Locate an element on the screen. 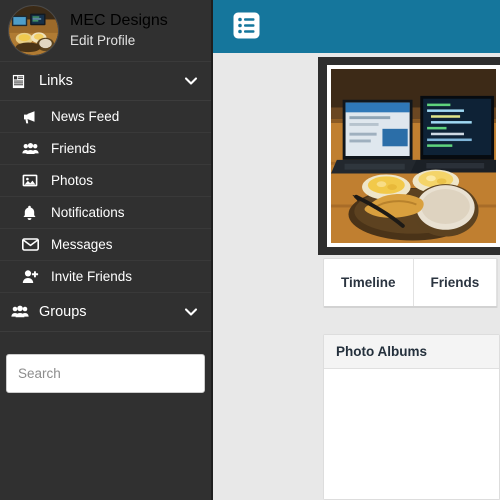 The width and height of the screenshot is (500, 500). tab-timeline: Timeline is located at coordinates (369, 282).